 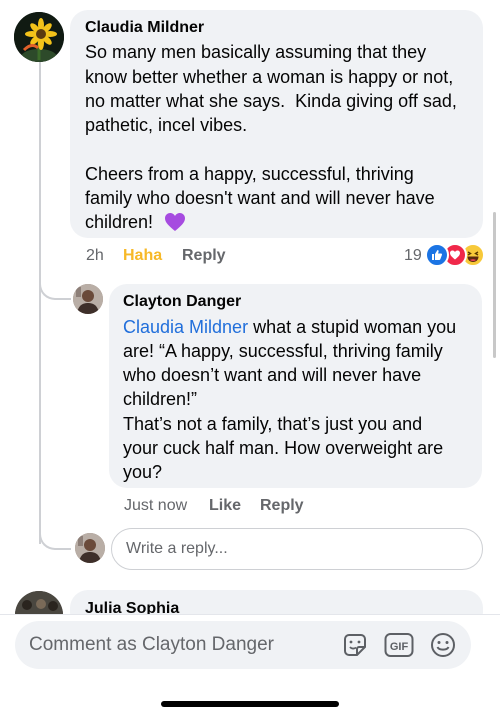 I want to click on haha-reaction-button: Haha, so click(x=142, y=256).